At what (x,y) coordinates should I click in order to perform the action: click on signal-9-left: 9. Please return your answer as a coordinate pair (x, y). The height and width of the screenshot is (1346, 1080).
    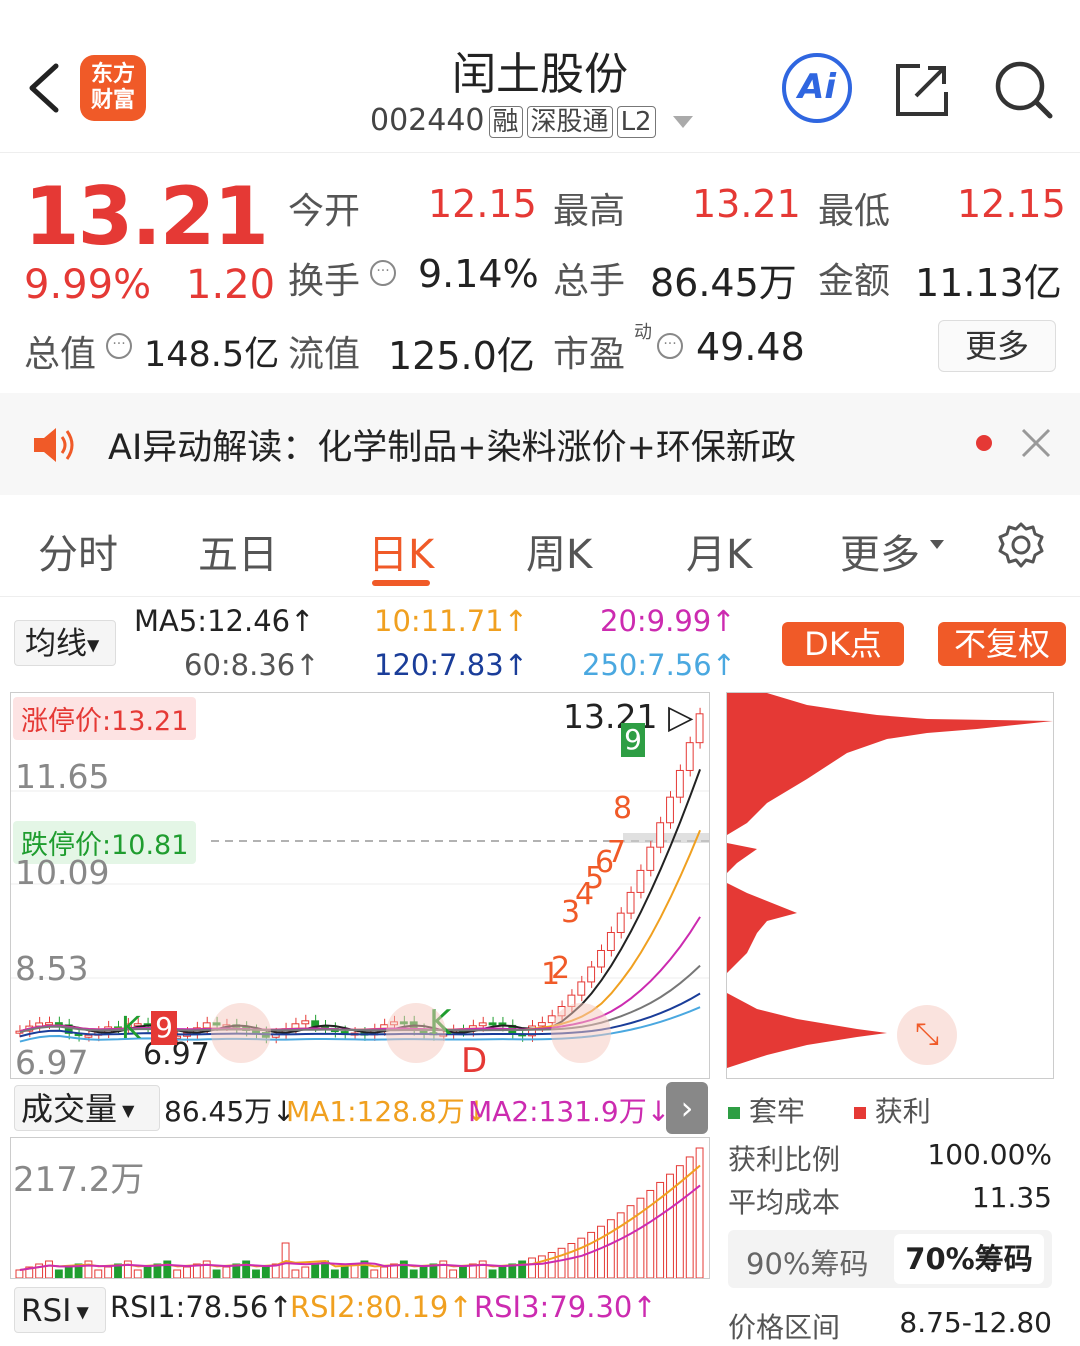
    Looking at the image, I should click on (164, 1028).